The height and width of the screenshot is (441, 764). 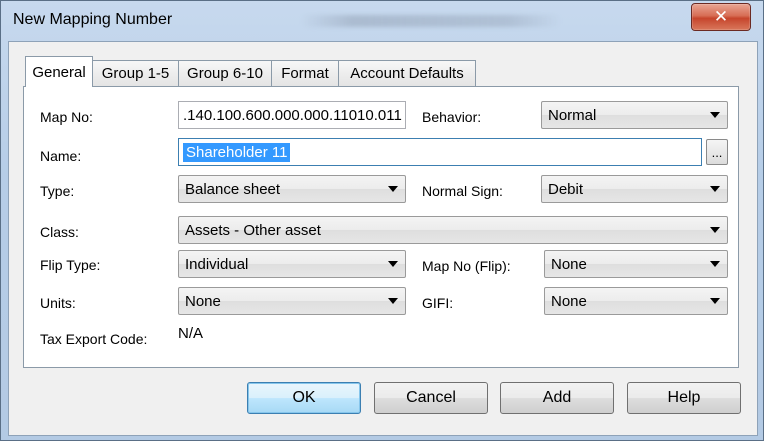 What do you see at coordinates (634, 115) in the screenshot?
I see `behavior-select: Normal` at bounding box center [634, 115].